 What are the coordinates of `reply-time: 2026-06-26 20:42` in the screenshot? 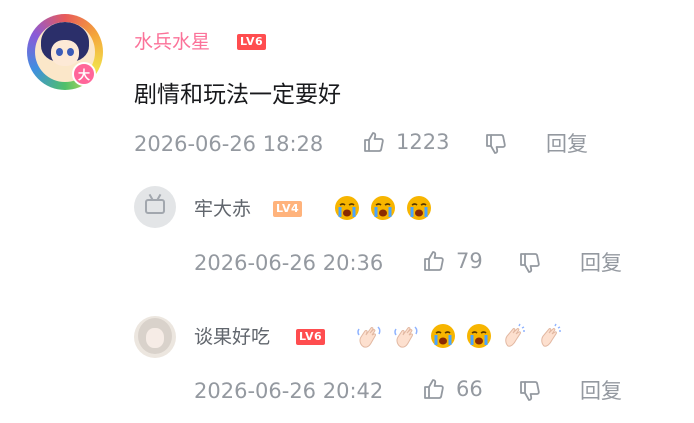 It's located at (289, 391).